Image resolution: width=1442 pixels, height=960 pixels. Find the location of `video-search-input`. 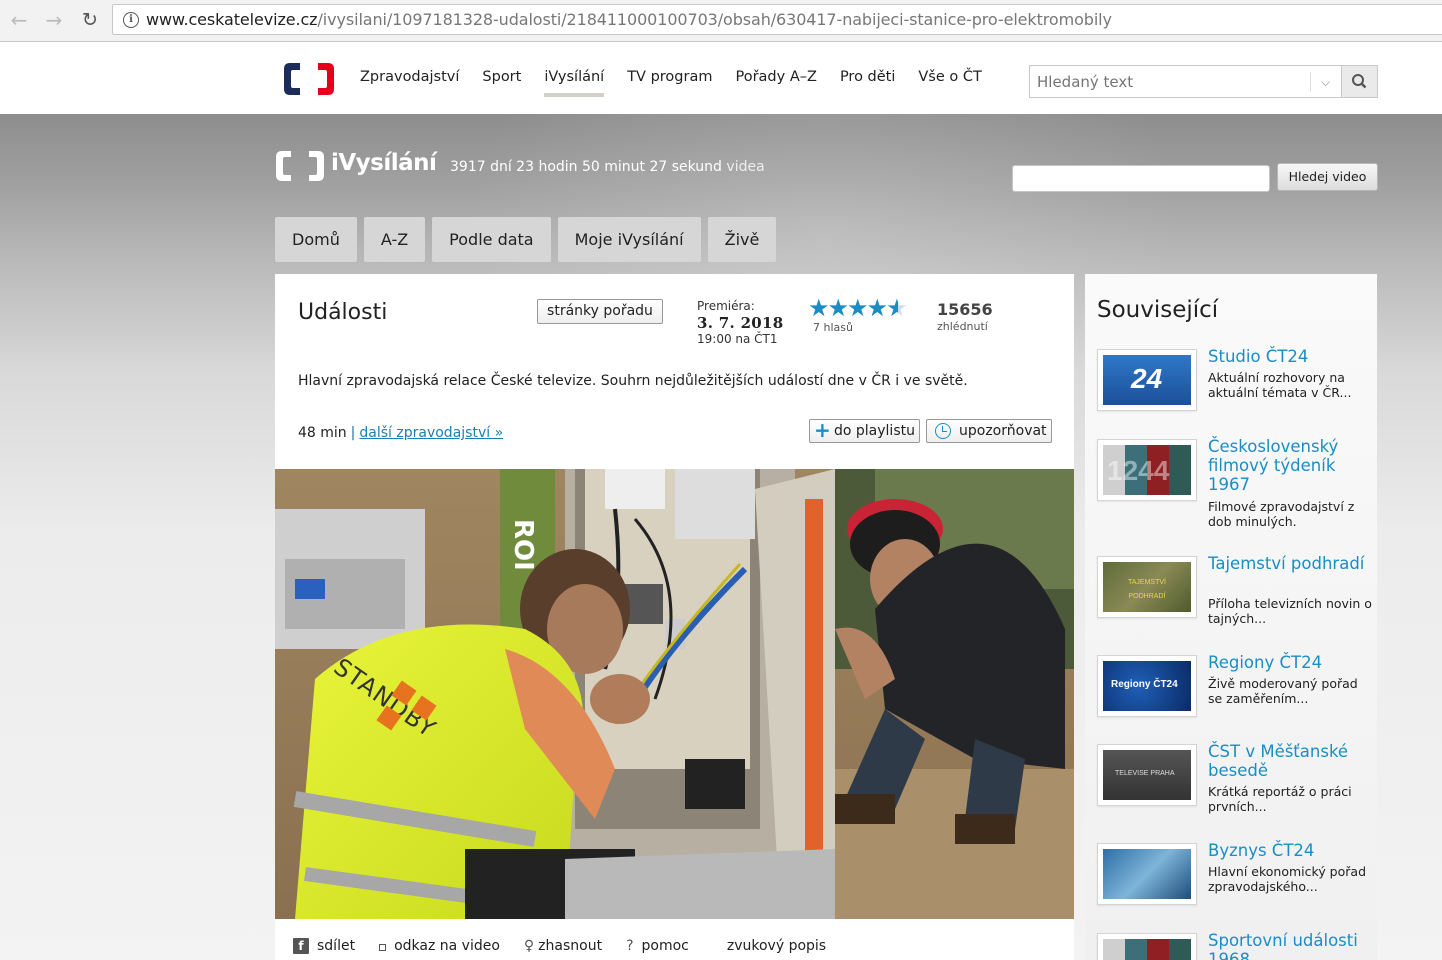

video-search-input is located at coordinates (1141, 178).